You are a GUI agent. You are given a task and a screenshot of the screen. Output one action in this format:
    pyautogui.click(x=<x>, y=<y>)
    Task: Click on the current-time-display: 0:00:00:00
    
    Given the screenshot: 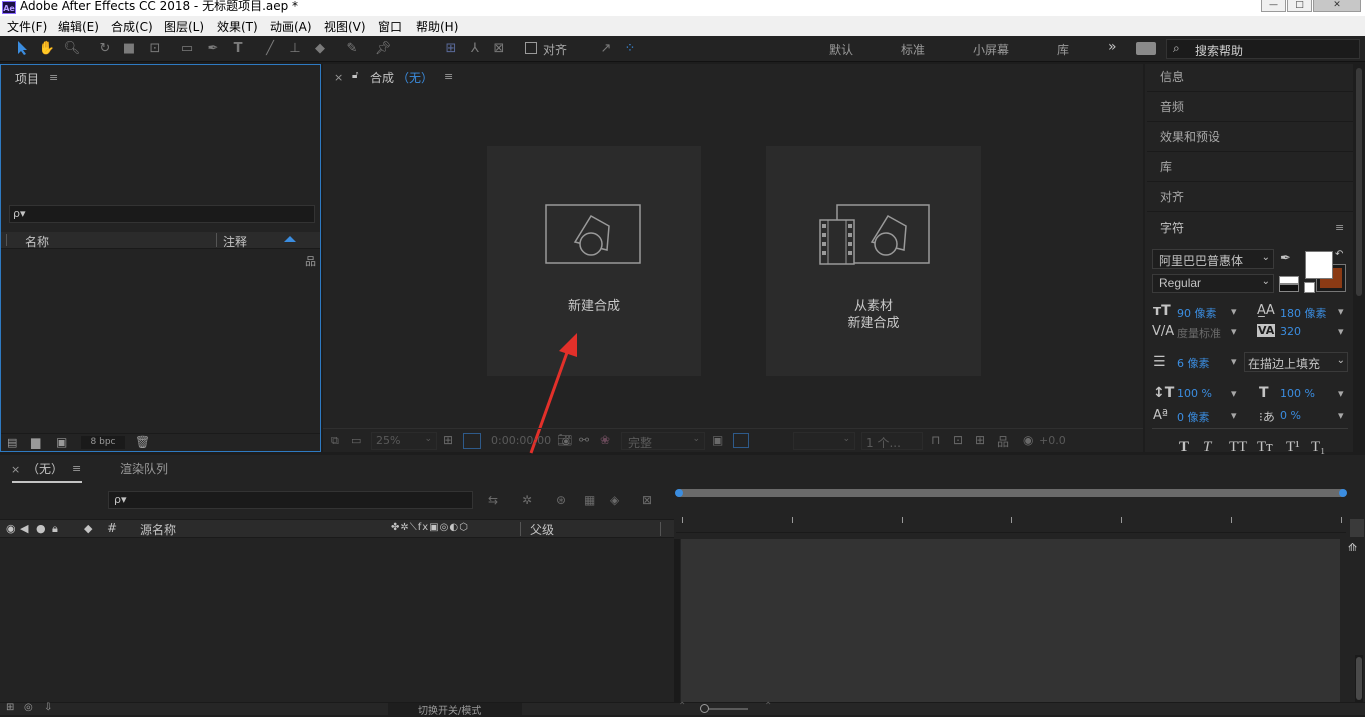 What is the action you would take?
    pyautogui.click(x=521, y=440)
    